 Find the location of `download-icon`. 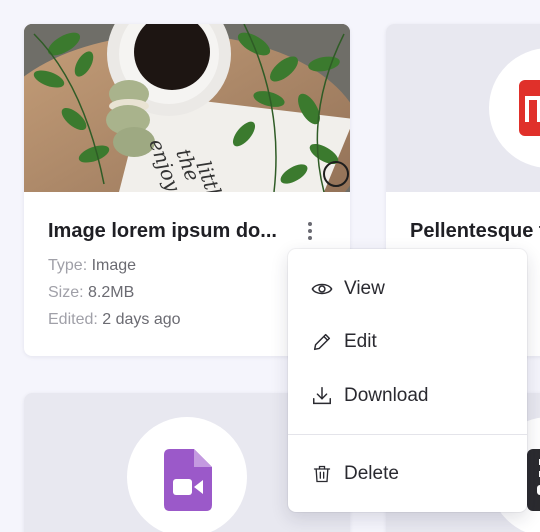

download-icon is located at coordinates (322, 396).